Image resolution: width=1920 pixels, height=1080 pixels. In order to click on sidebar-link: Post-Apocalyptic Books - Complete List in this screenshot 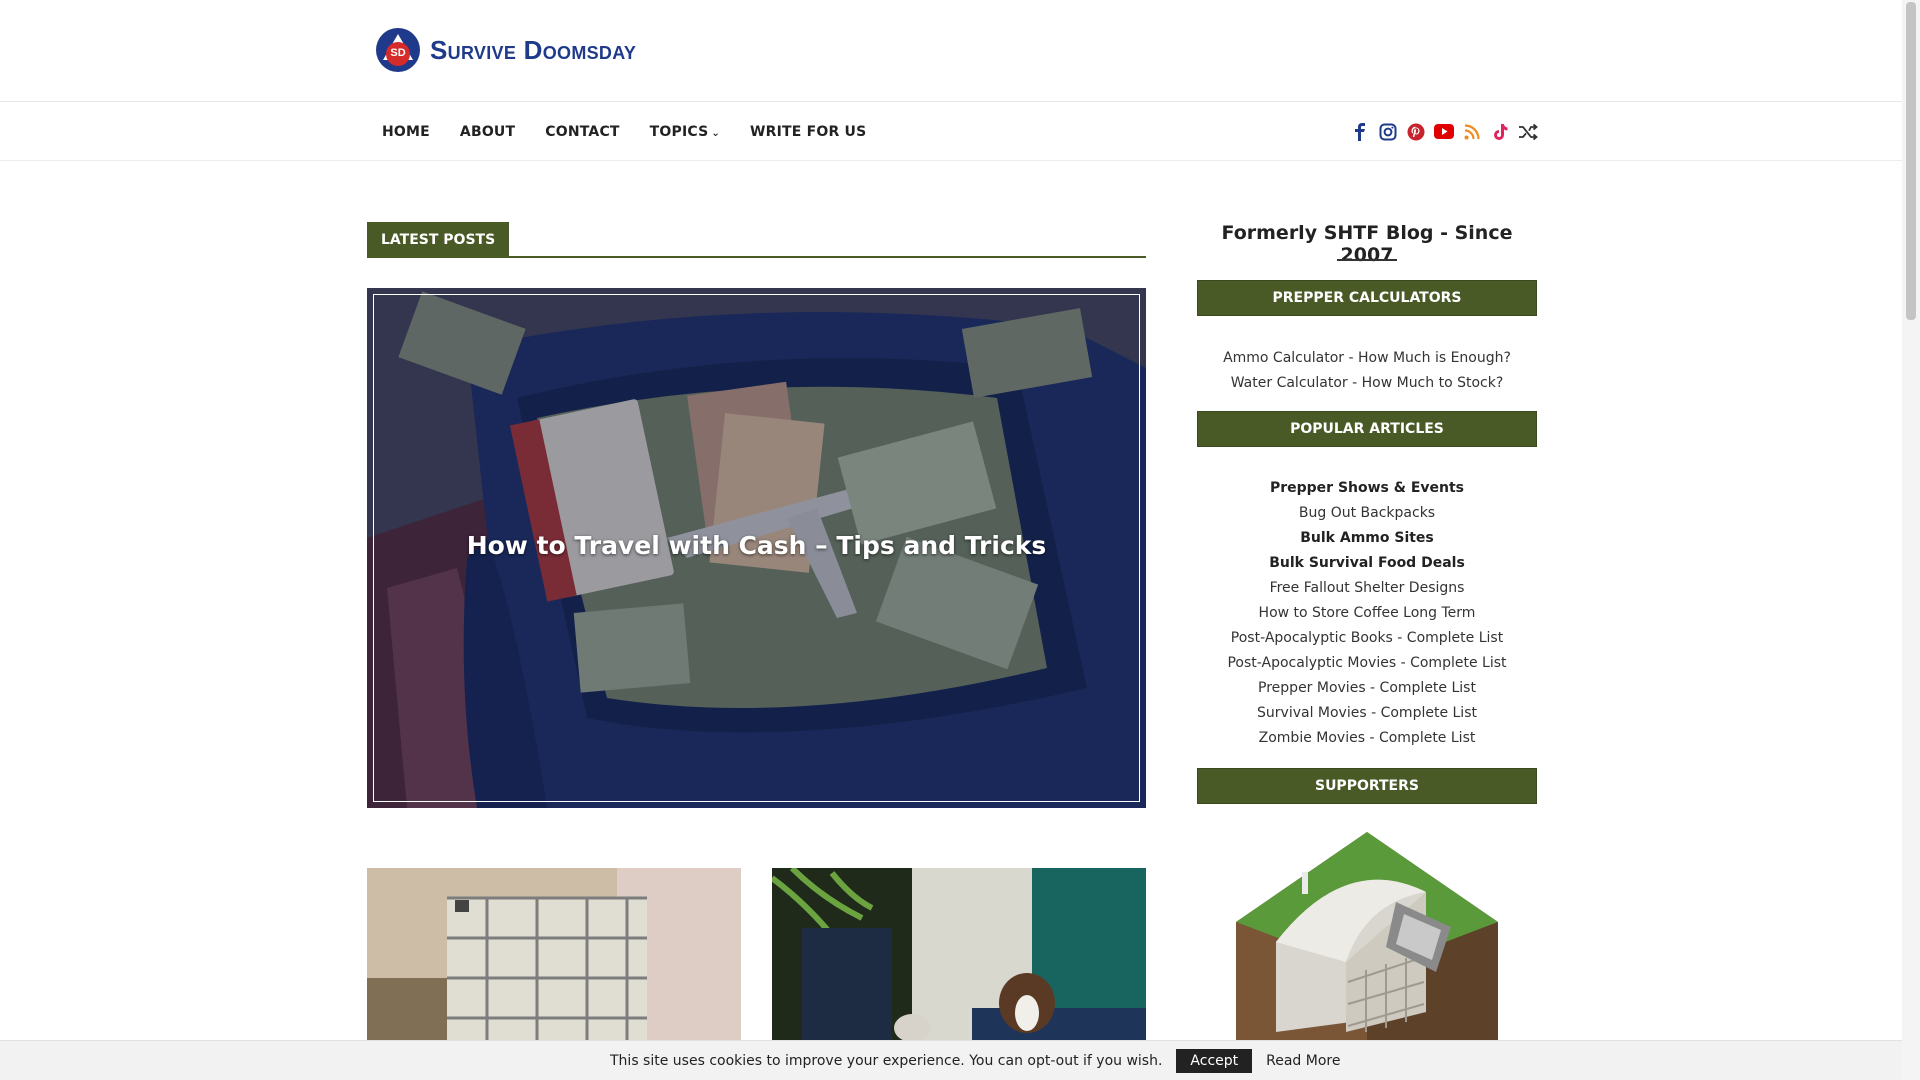, I will do `click(1367, 638)`.